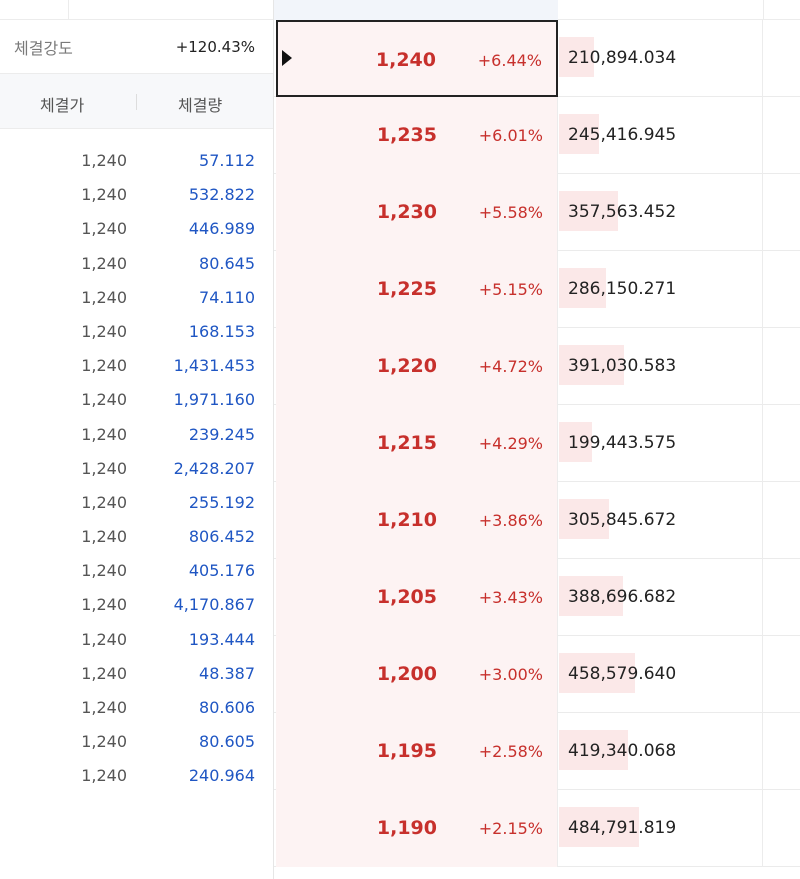  I want to click on trade-qty: 1,971.160, so click(214, 400).